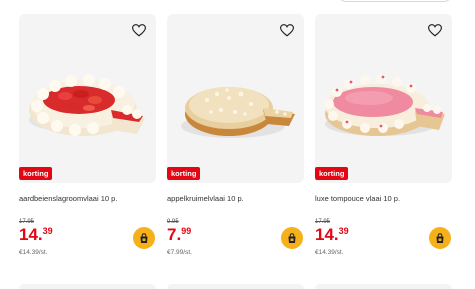 The height and width of the screenshot is (289, 475). I want to click on product-title: luxe tompouce vlaai 10 p., so click(357, 198).